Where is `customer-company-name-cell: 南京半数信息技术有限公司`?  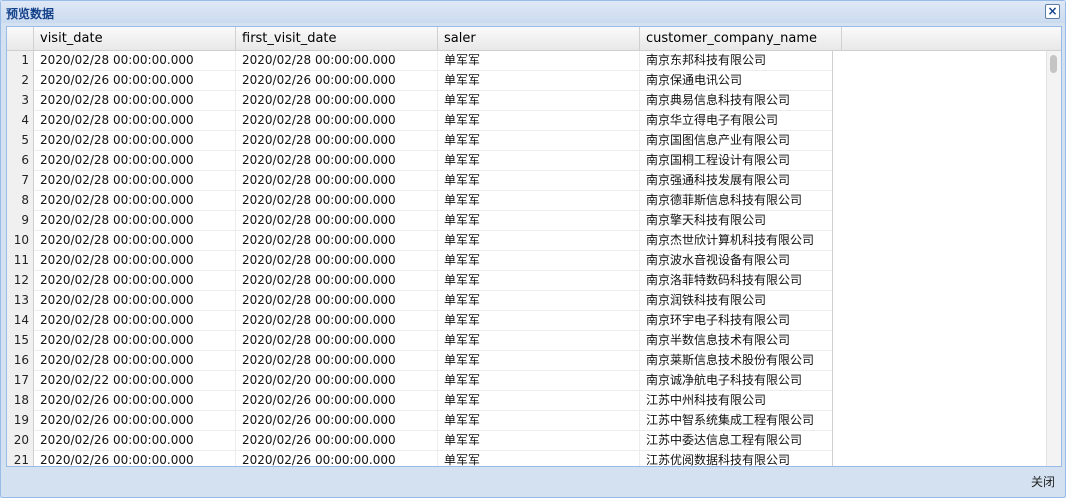 customer-company-name-cell: 南京半数信息技术有限公司 is located at coordinates (736, 341).